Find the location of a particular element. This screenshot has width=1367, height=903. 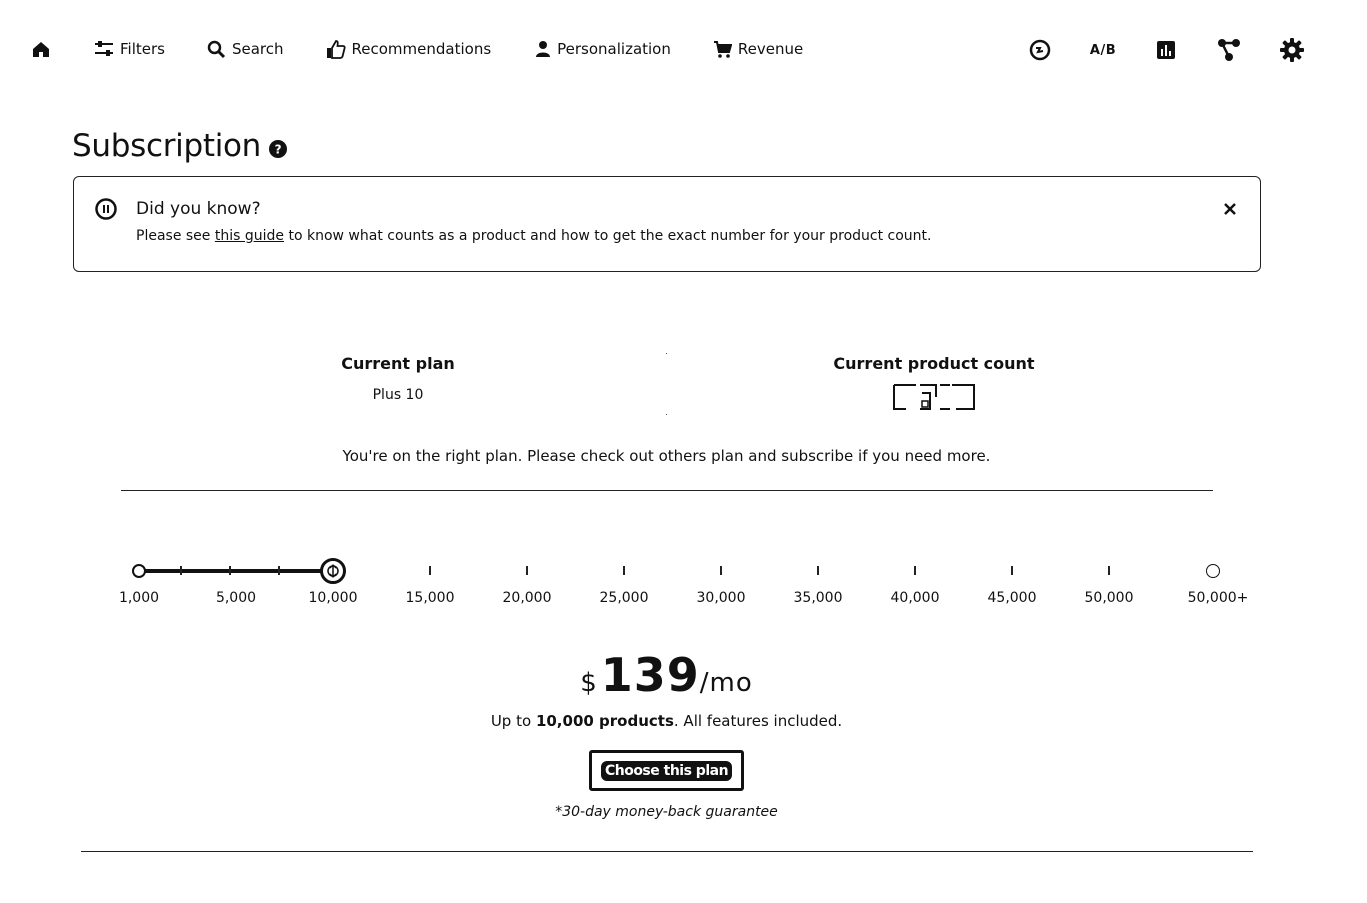

page-title: Subscription ? is located at coordinates (180, 146).